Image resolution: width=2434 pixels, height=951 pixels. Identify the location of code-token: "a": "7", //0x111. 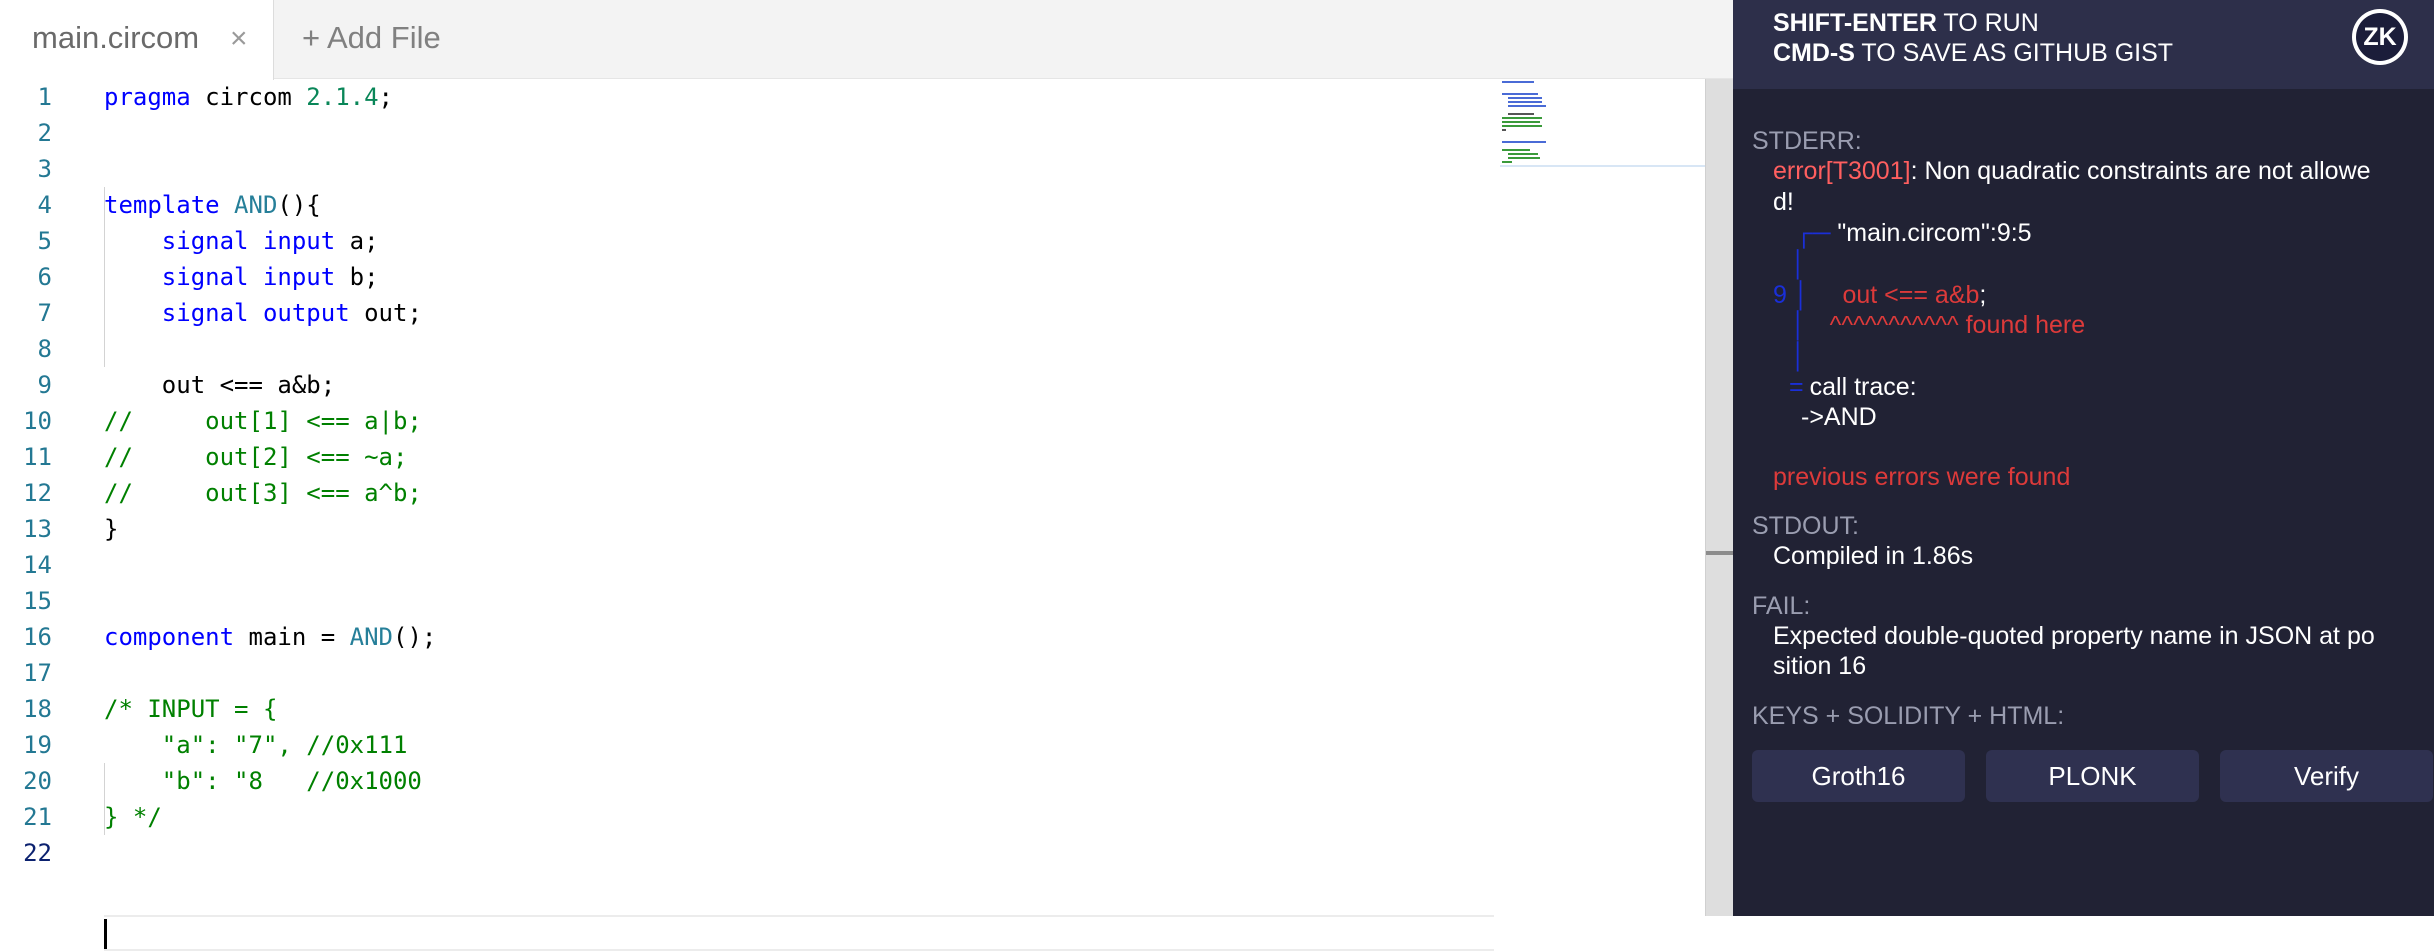
(256, 745).